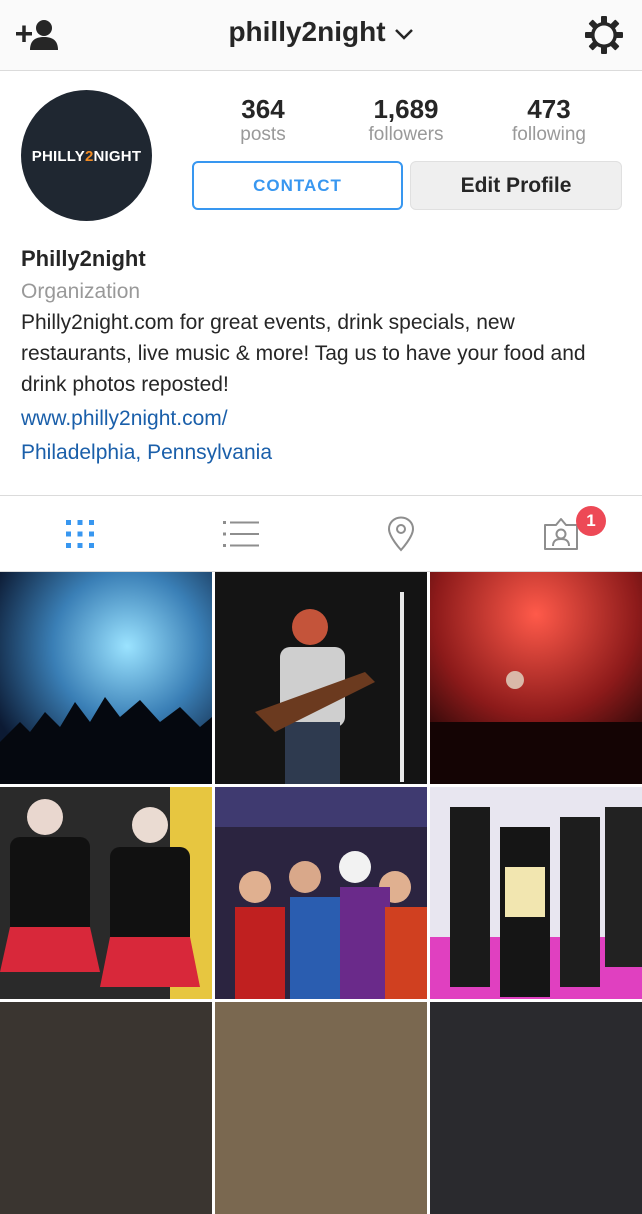 This screenshot has width=642, height=1214. I want to click on tab-grid, so click(80, 533).